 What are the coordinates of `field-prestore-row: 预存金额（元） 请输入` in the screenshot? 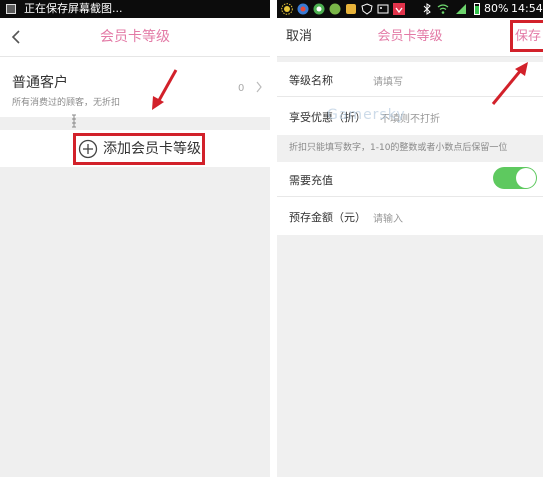 It's located at (410, 216).